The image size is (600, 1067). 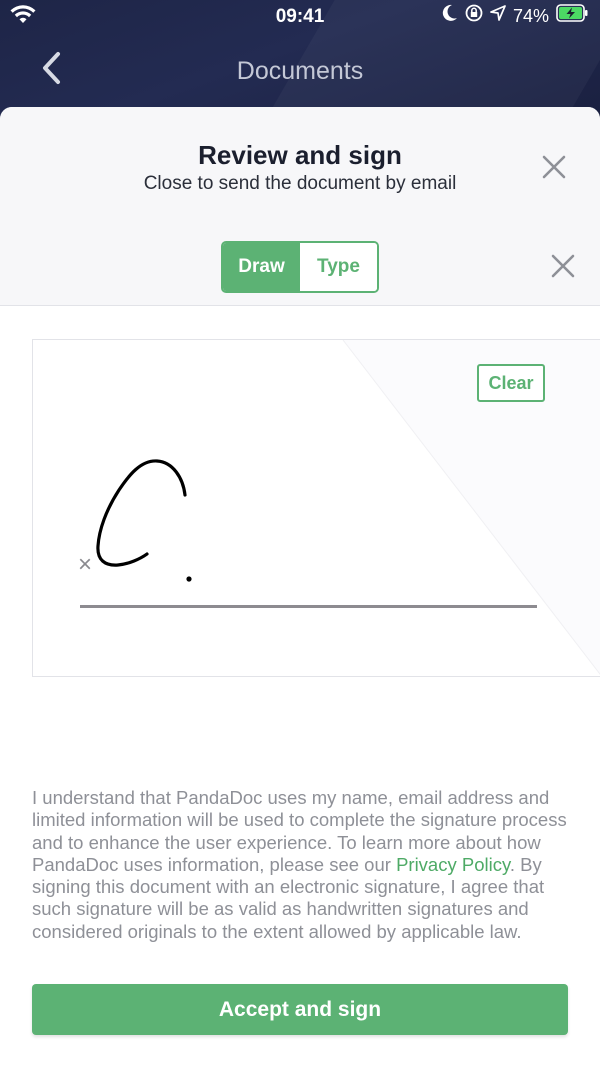 I want to click on type-tab: Type, so click(x=338, y=267).